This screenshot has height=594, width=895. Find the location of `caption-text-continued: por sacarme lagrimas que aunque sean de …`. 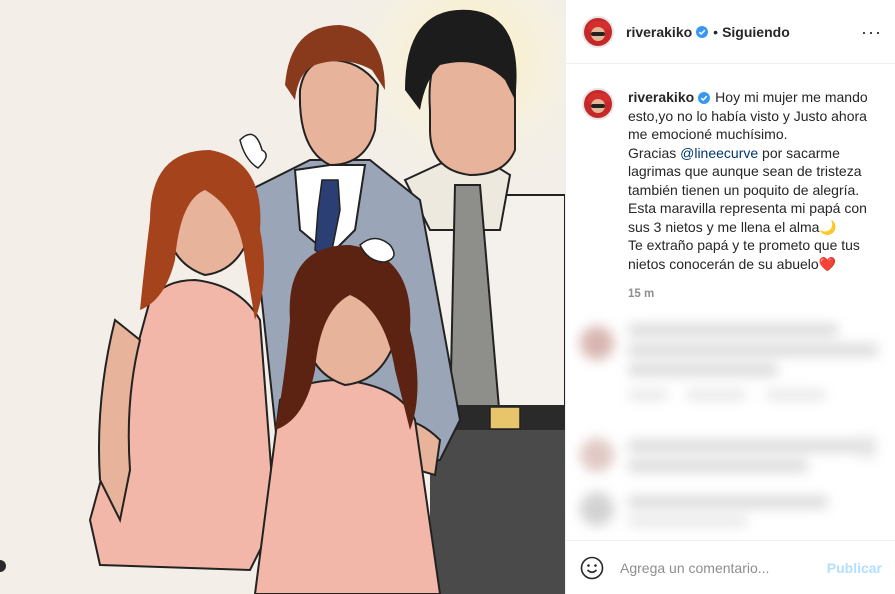

caption-text-continued: por sacarme lagrimas que aunque sean de … is located at coordinates (747, 208).